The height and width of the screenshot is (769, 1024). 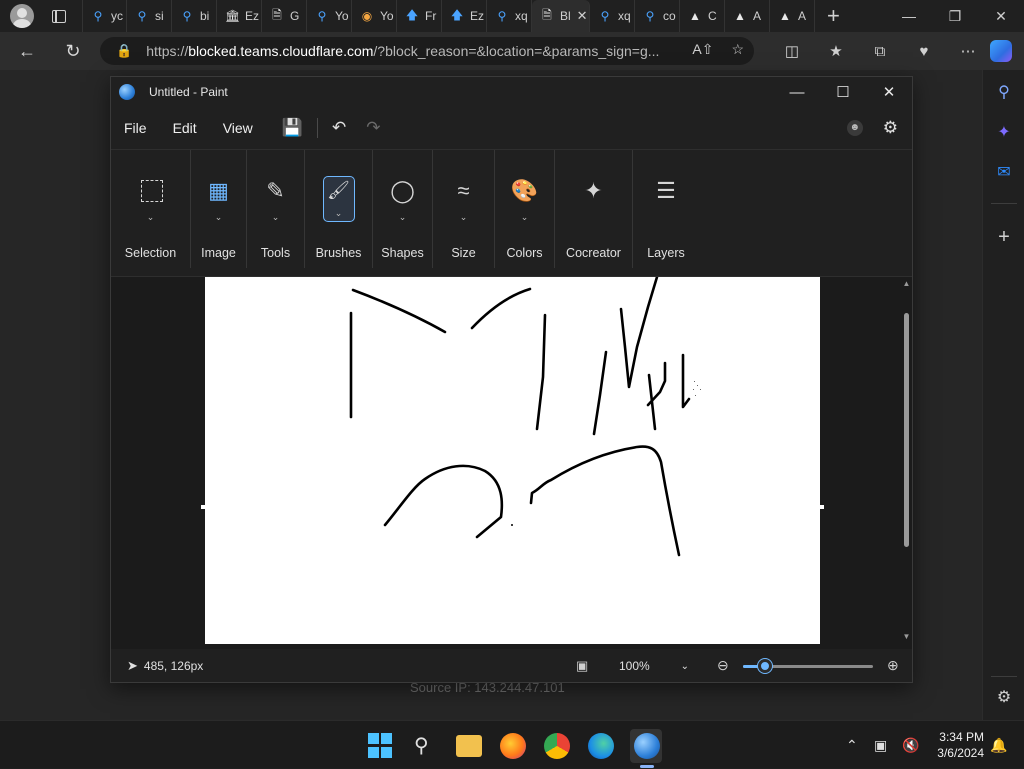 What do you see at coordinates (647, 746) in the screenshot?
I see `paint-taskbar-icon` at bounding box center [647, 746].